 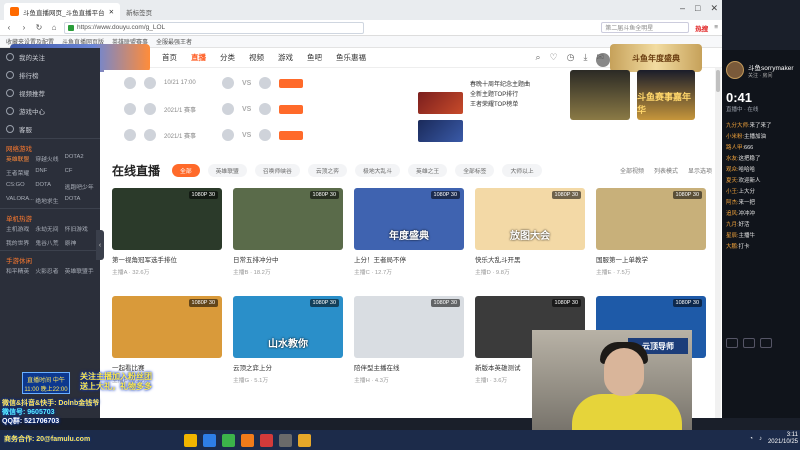 What do you see at coordinates (49, 172) in the screenshot?
I see `game-link: DNF` at bounding box center [49, 172].